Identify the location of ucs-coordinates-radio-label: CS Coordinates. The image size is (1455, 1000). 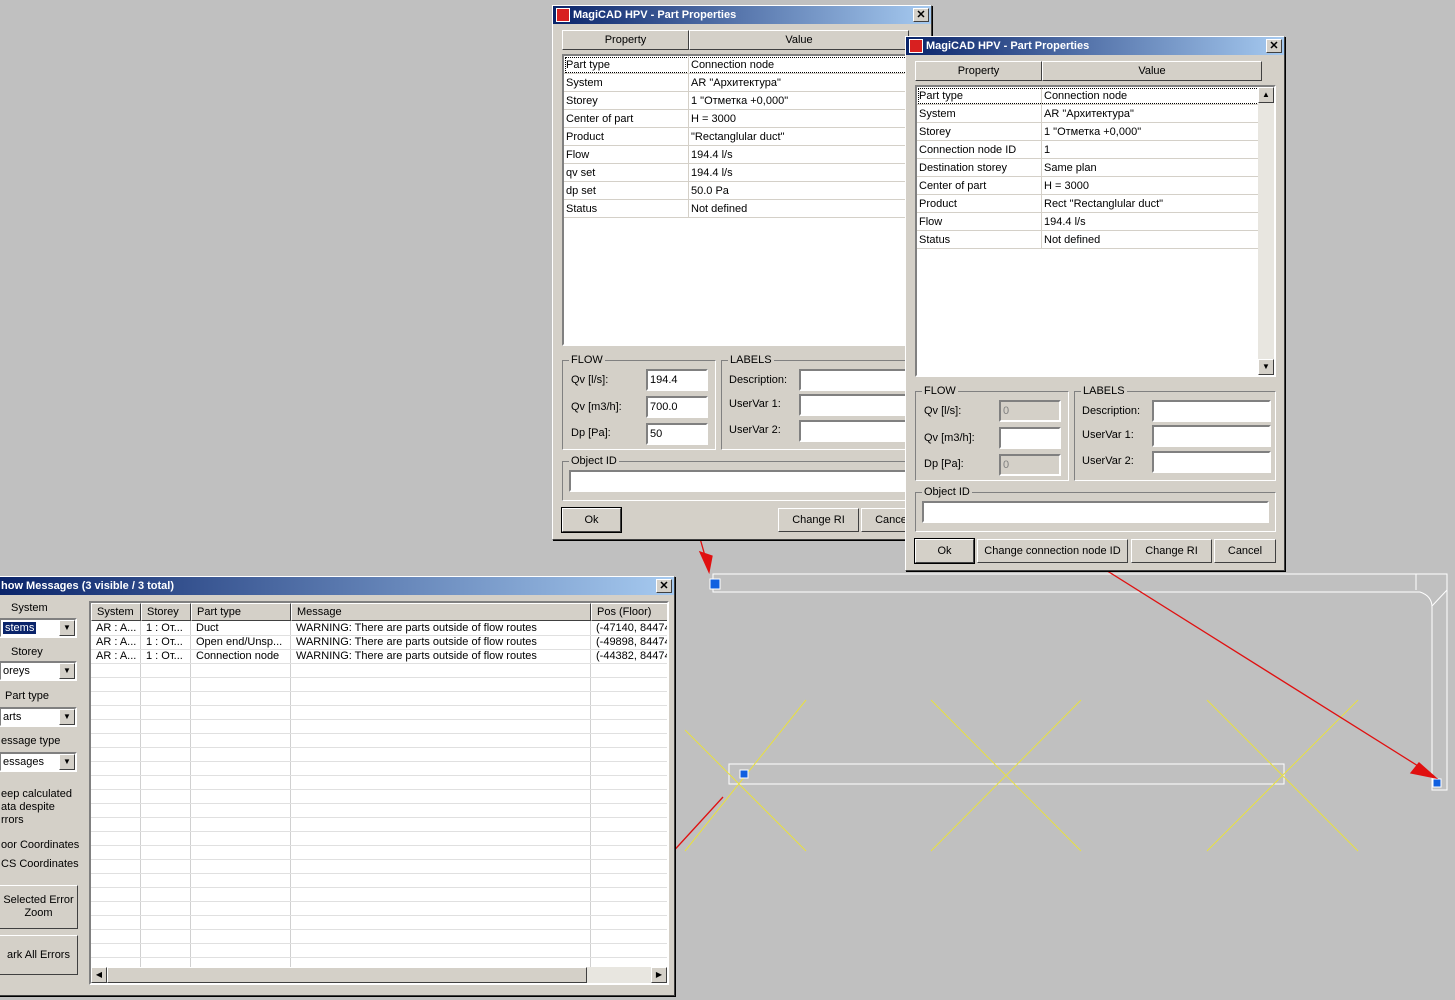
(40, 864).